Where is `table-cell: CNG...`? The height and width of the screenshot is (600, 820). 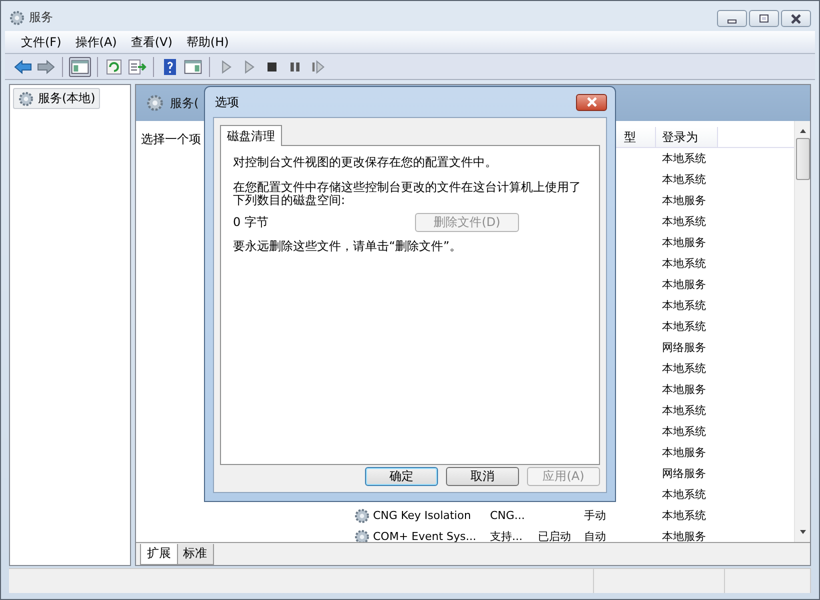
table-cell: CNG... is located at coordinates (507, 515).